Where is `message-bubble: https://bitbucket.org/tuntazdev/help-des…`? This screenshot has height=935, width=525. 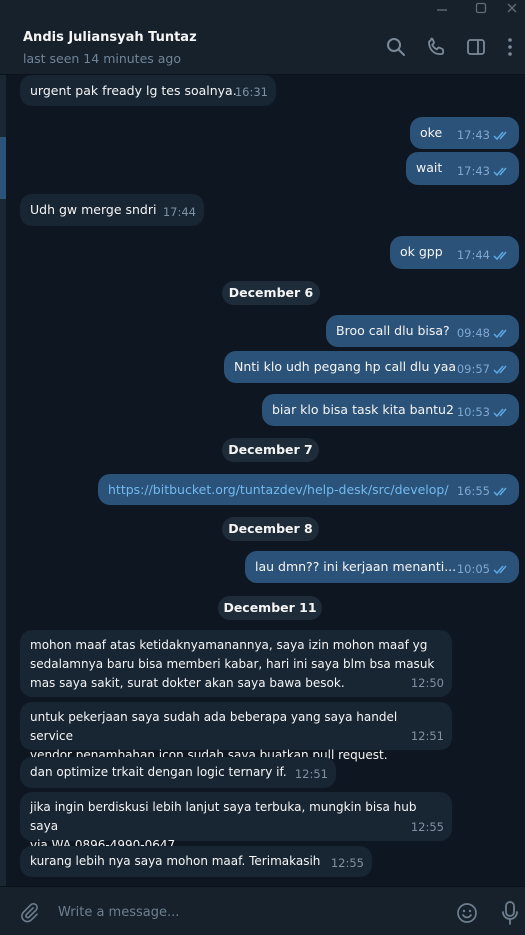
message-bubble: https://bitbucket.org/tuntazdev/help-des… is located at coordinates (308, 489).